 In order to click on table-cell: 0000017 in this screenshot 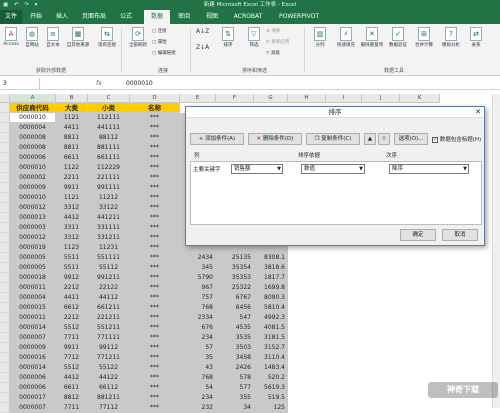, I will do `click(33, 398)`.